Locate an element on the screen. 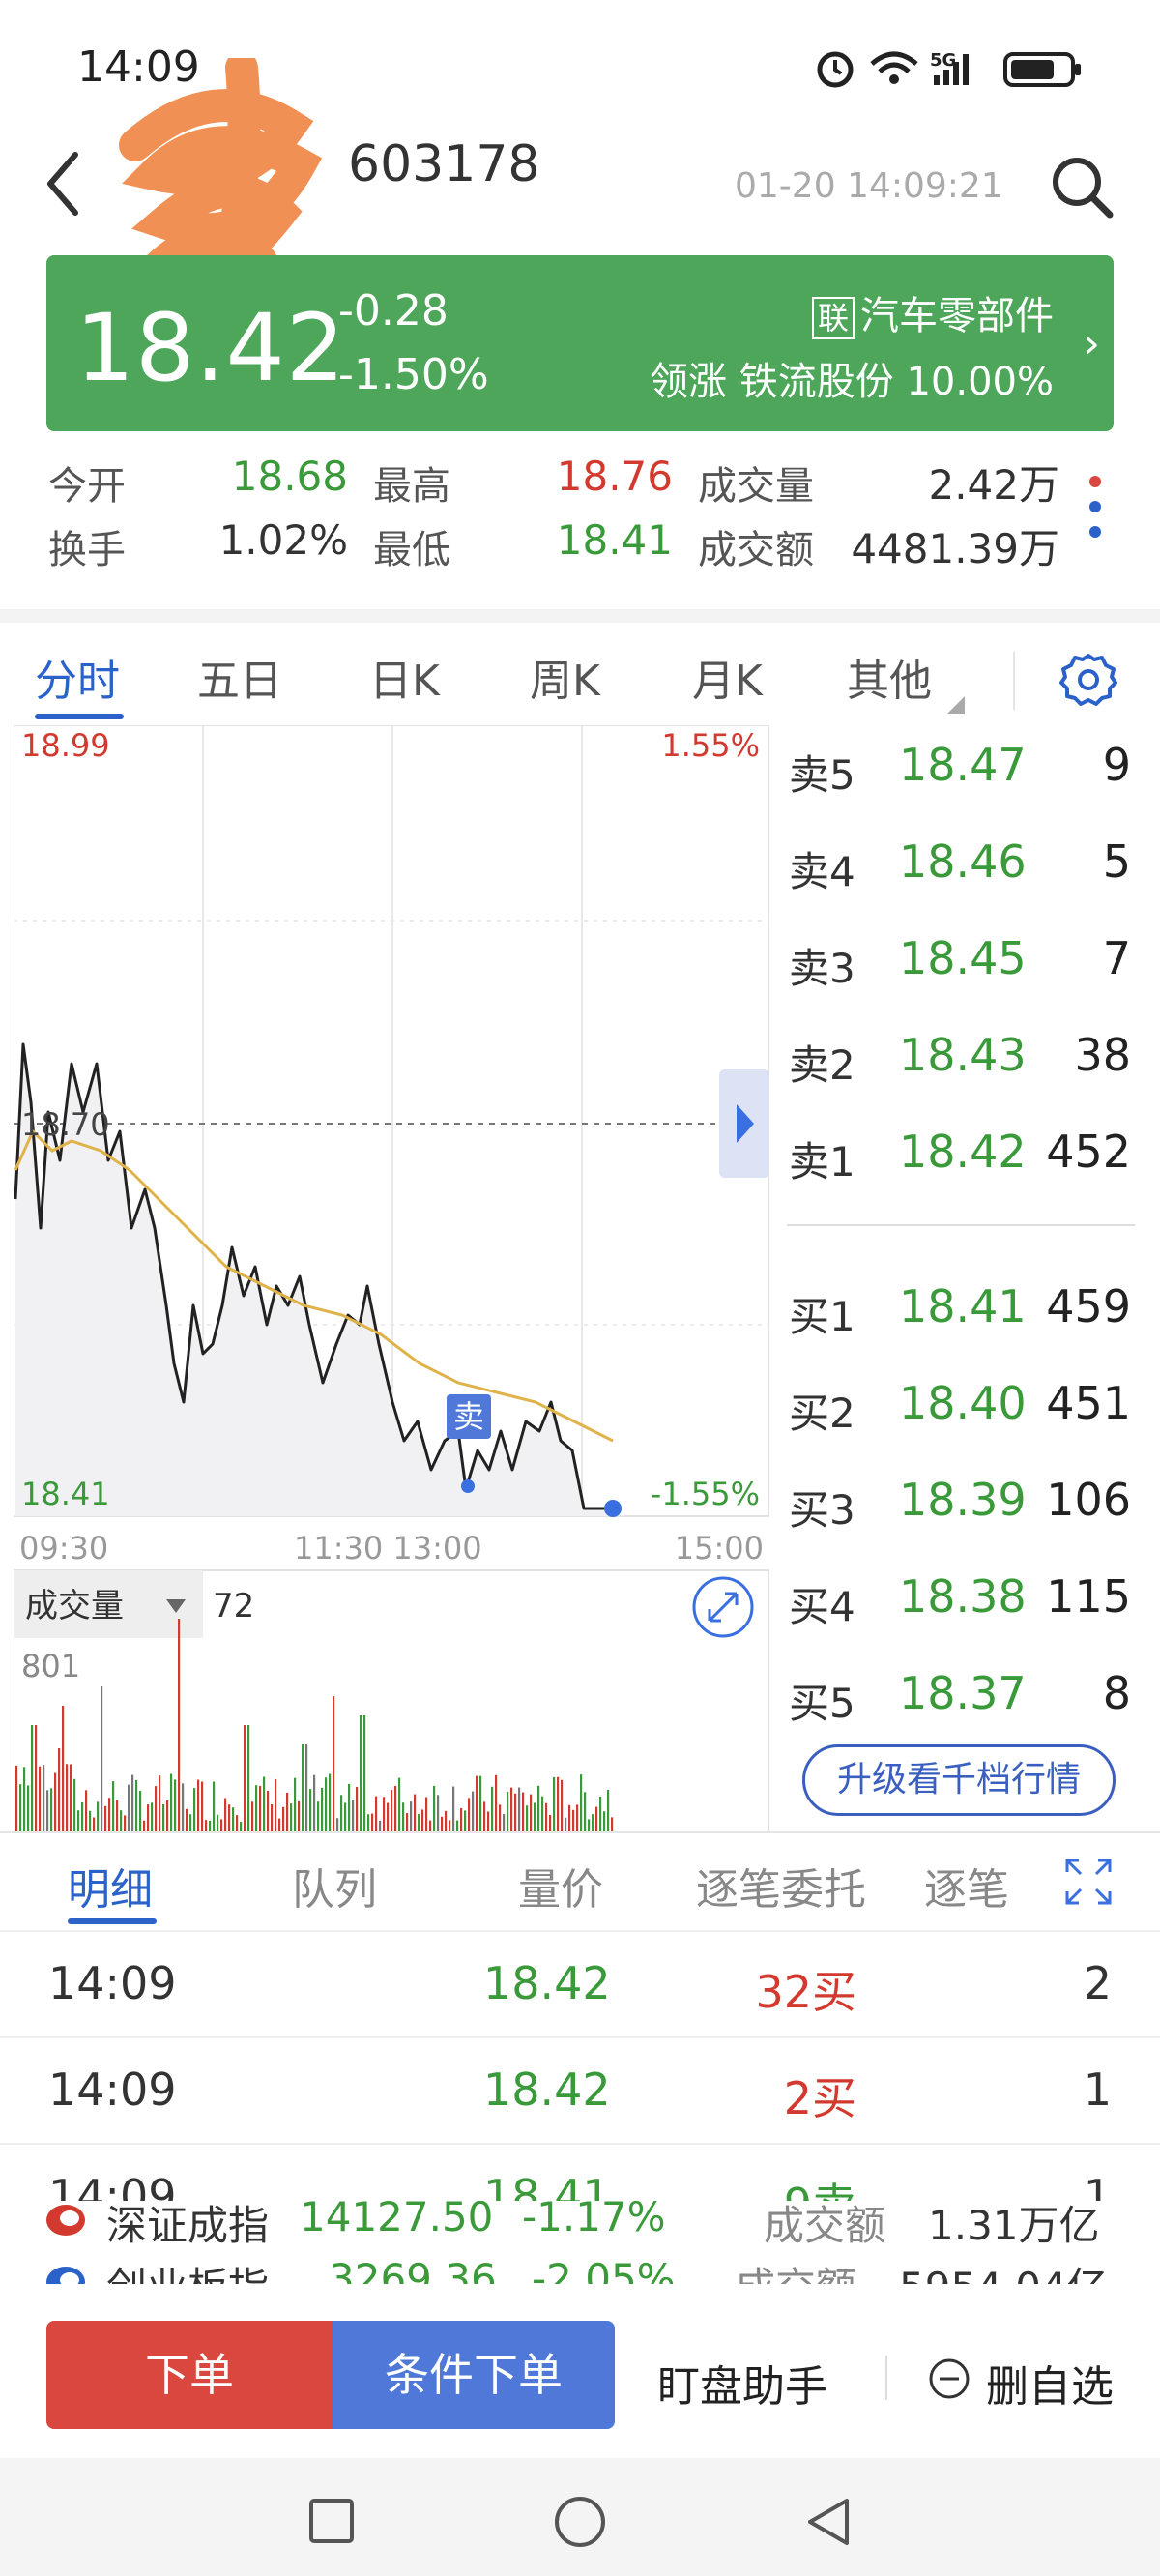 Image resolution: width=1160 pixels, height=2576 pixels. section-divider is located at coordinates (580, 616).